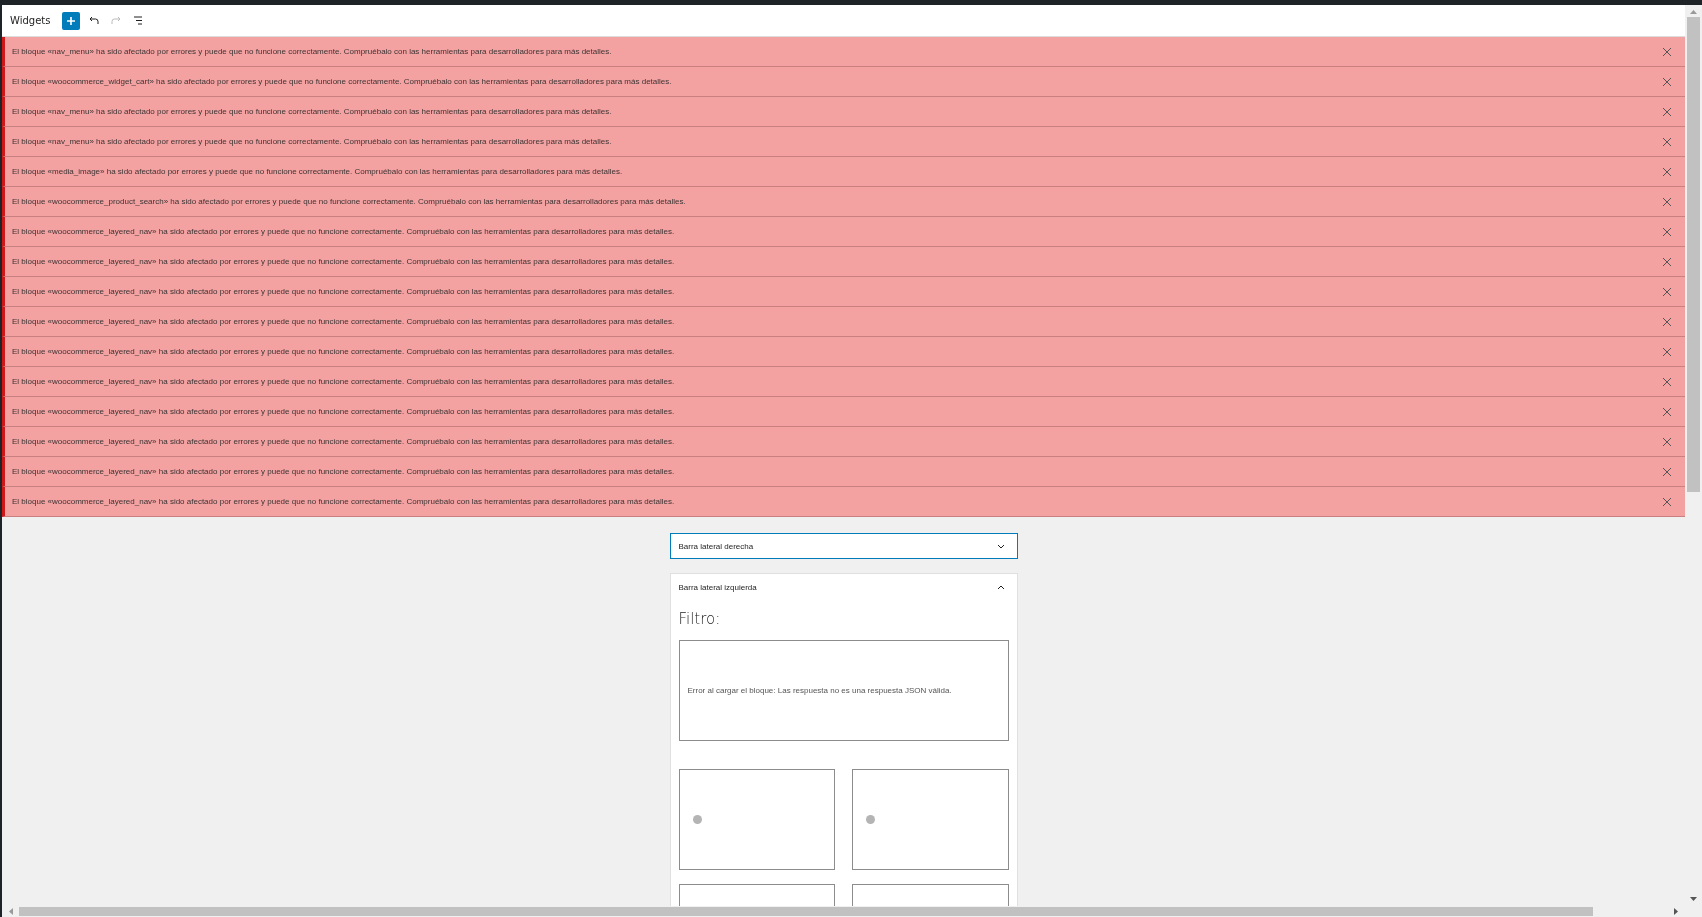 Image resolution: width=1702 pixels, height=917 pixels. I want to click on notice-text: El bloque «woocommerce_product_search» ha sido afectado por errores y puede que no funcione correctamente. Compruébalo con las herramientas para desarrolladores para más detalles., so click(349, 201).